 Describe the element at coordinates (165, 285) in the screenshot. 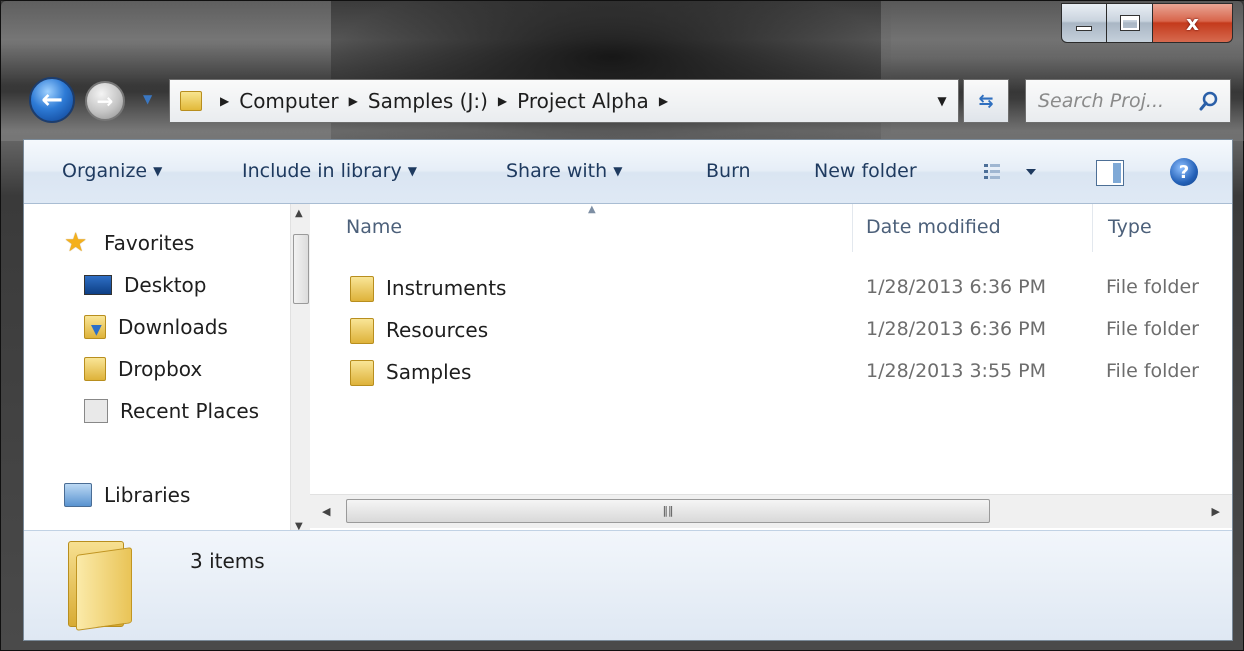

I see `nav-item-label: Desktop` at that location.